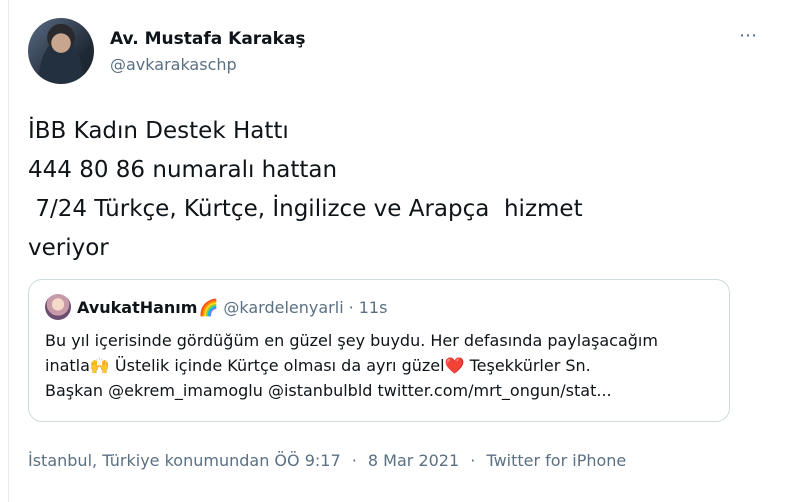  I want to click on quoted-author-handle: @kardelenyarli, so click(283, 307).